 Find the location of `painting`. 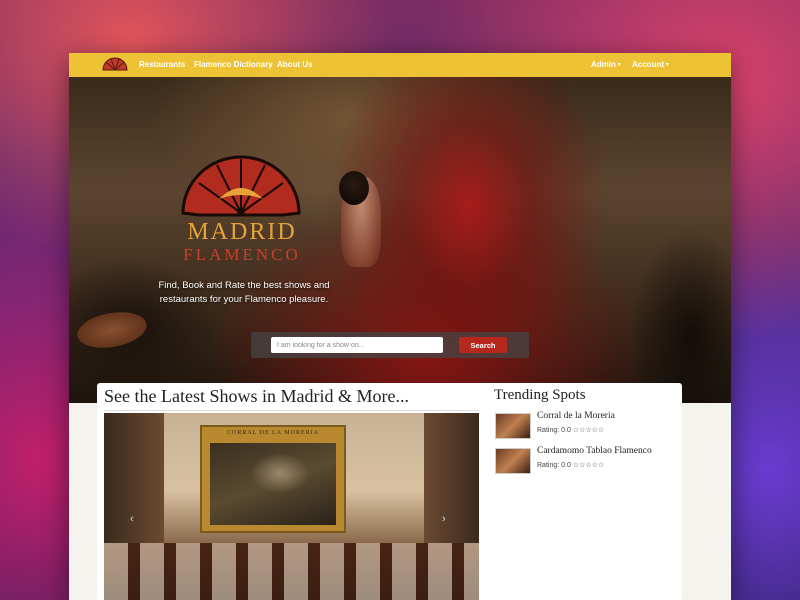

painting is located at coordinates (273, 484).